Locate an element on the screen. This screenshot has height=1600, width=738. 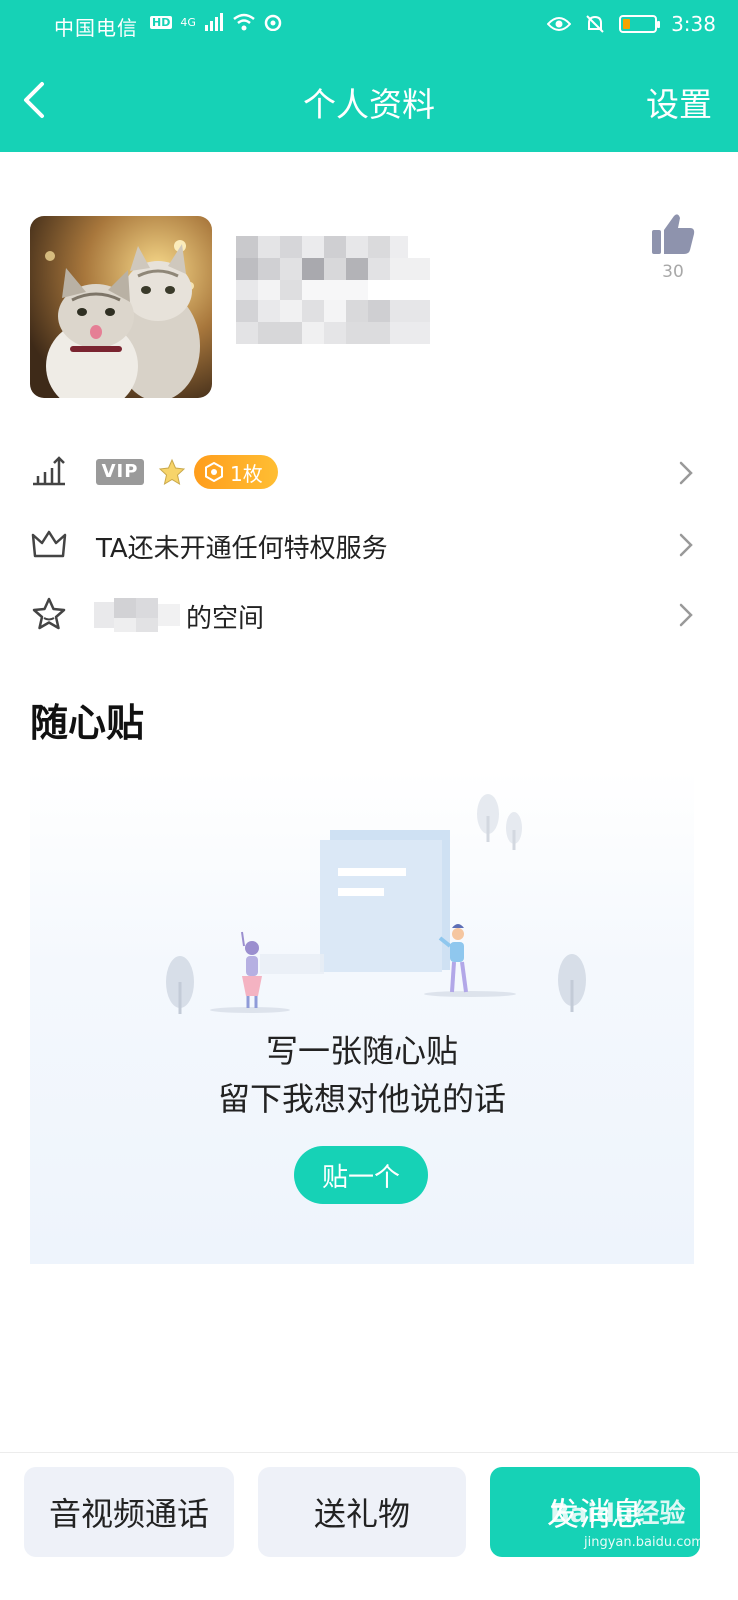
watermark-logo: Baidu经验 is located at coordinates (618, 1514).